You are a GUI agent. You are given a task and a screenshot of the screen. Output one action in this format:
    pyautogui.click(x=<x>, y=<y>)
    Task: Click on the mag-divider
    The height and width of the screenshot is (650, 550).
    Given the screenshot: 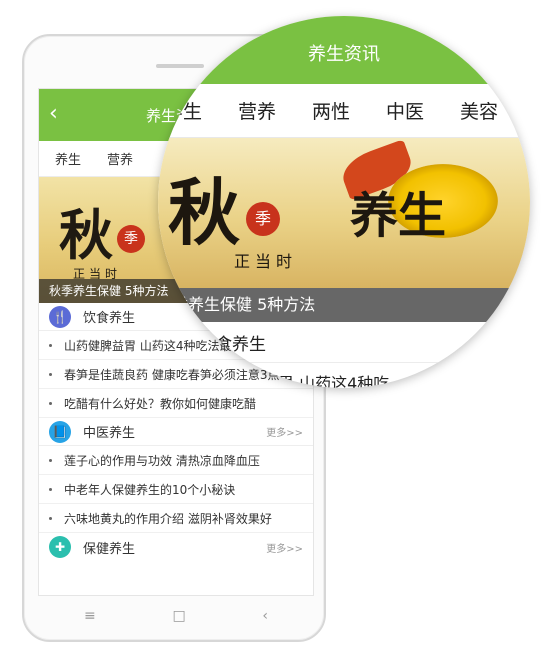 What is the action you would take?
    pyautogui.click(x=344, y=362)
    